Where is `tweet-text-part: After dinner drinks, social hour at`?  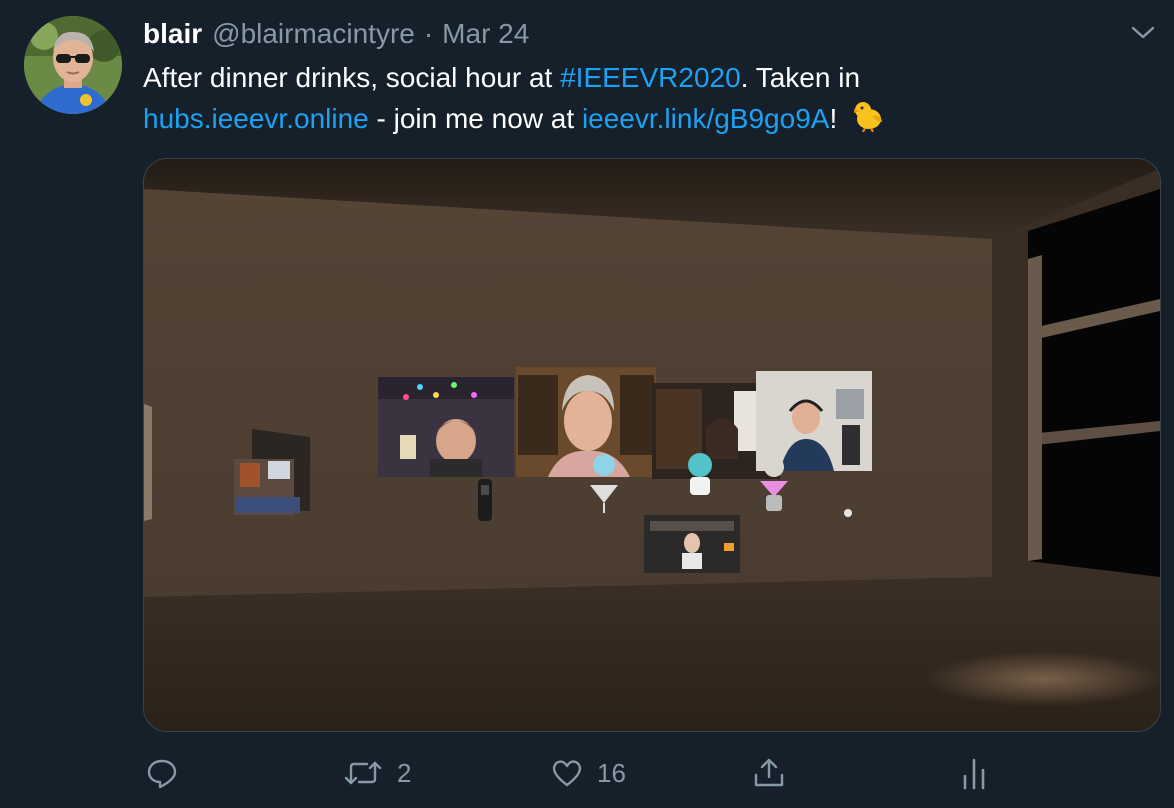 tweet-text-part: After dinner drinks, social hour at is located at coordinates (352, 77).